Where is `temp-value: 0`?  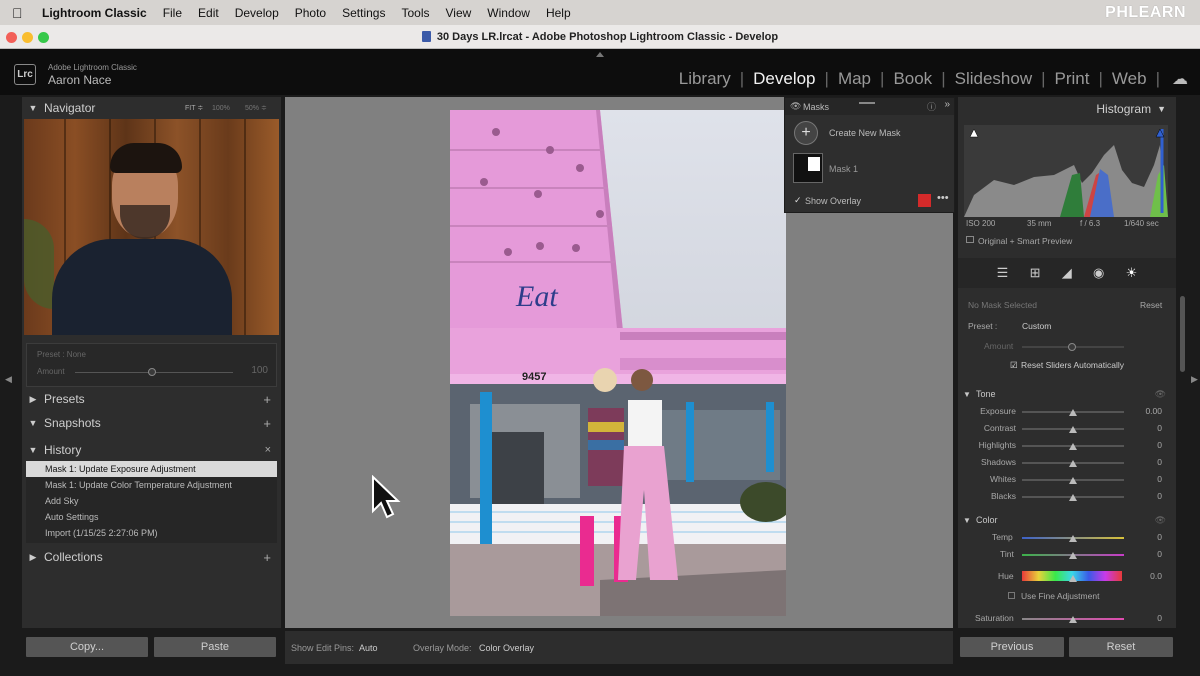 temp-value: 0 is located at coordinates (1159, 537).